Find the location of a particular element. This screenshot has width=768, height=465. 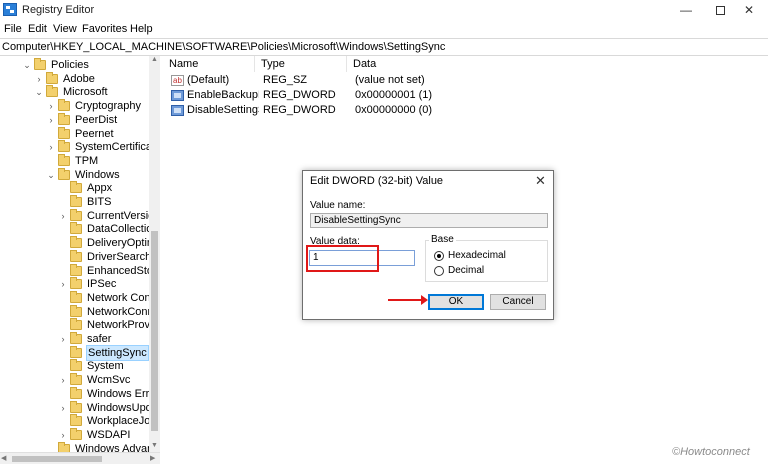

tree-item: NetworkConnec is located at coordinates (79, 311).